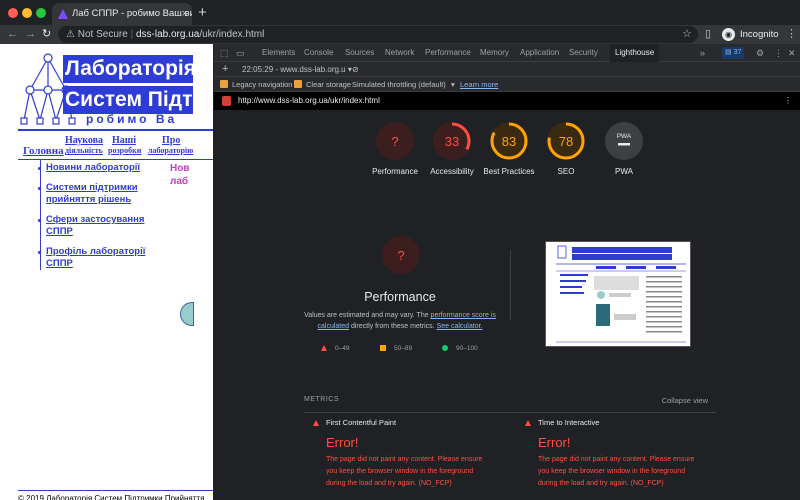 The image size is (800, 500). I want to click on clear-storage-label: Clear storage, so click(329, 84).